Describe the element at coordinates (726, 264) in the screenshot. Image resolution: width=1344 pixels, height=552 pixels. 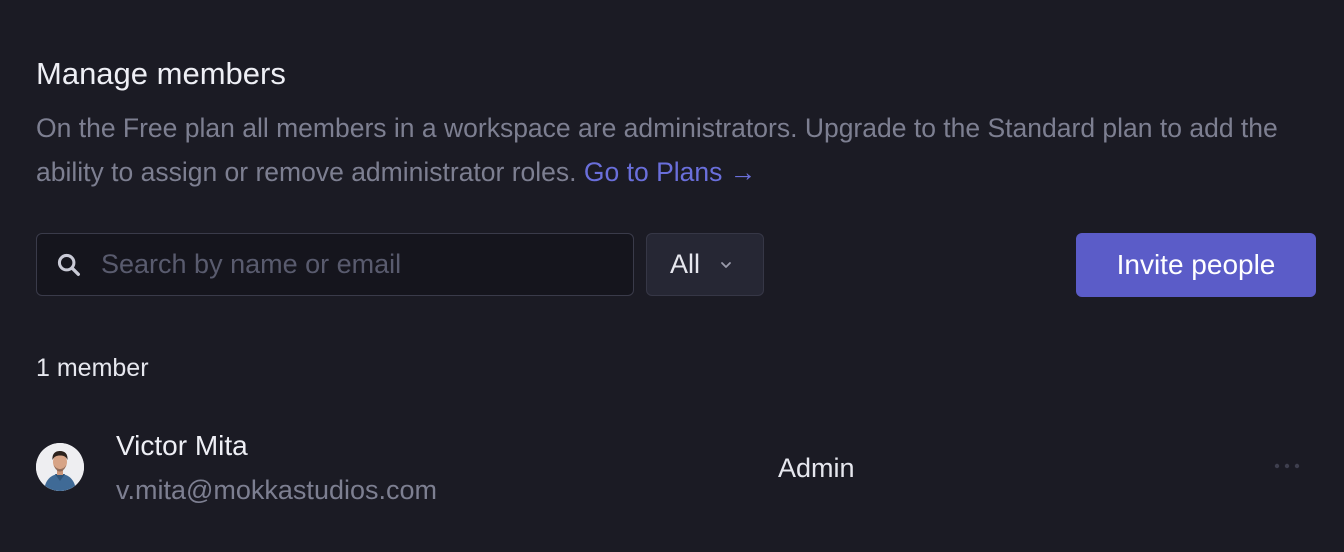
I see `chevron-down-icon` at that location.